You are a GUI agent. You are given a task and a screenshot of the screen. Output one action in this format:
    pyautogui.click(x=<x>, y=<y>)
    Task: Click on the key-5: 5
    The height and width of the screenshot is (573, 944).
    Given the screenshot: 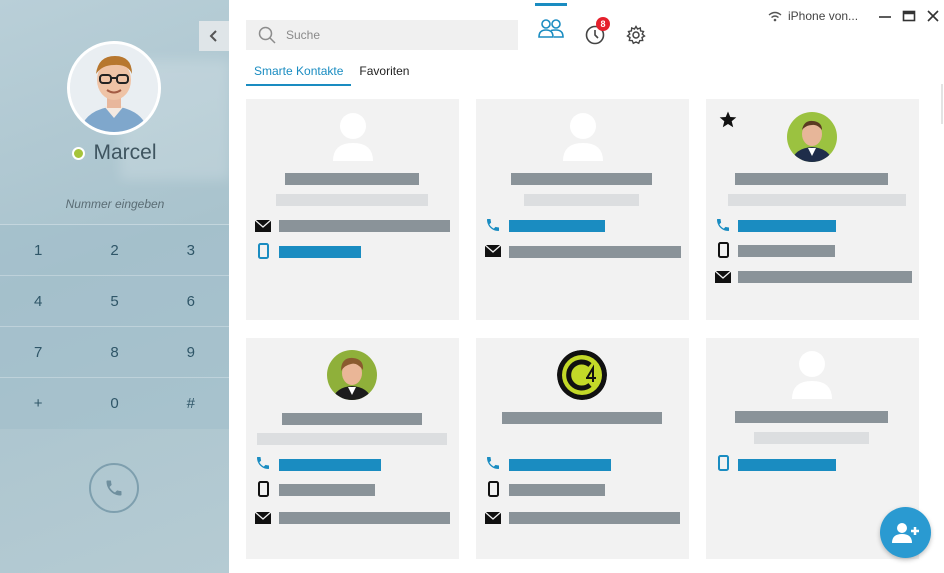 What is the action you would take?
    pyautogui.click(x=114, y=301)
    